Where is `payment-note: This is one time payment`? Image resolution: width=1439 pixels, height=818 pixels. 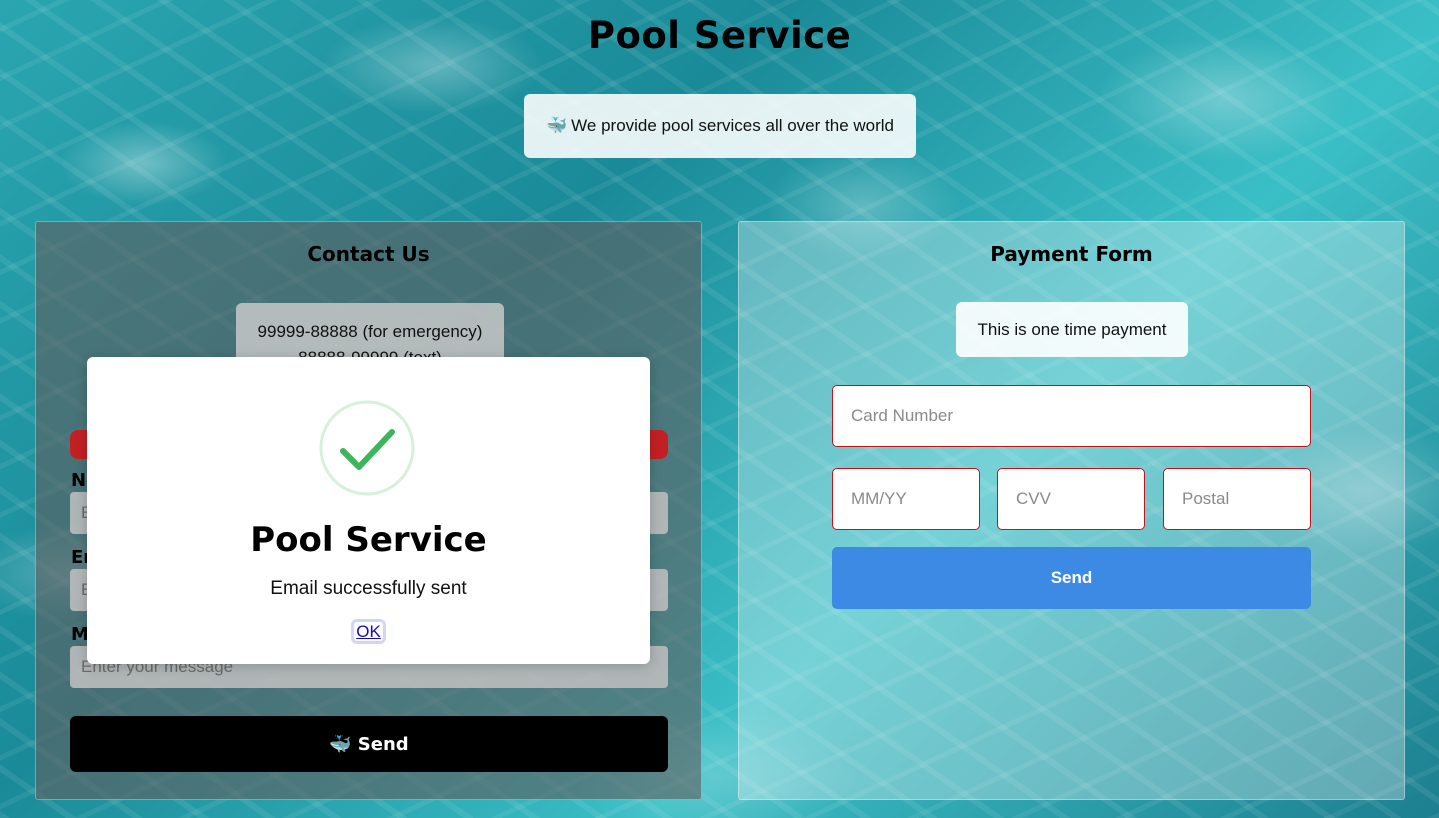
payment-note: This is one time payment is located at coordinates (1072, 329).